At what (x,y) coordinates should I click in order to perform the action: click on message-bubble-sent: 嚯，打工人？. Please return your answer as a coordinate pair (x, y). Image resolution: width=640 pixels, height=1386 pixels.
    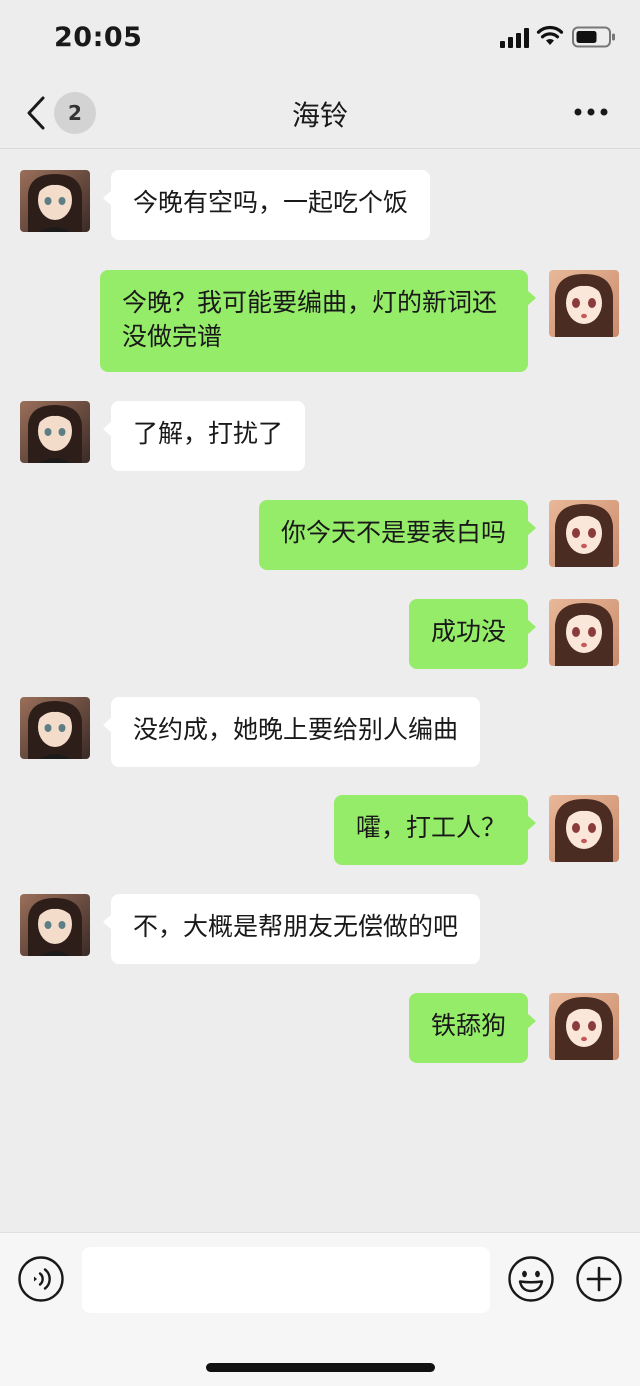
    Looking at the image, I should click on (435, 830).